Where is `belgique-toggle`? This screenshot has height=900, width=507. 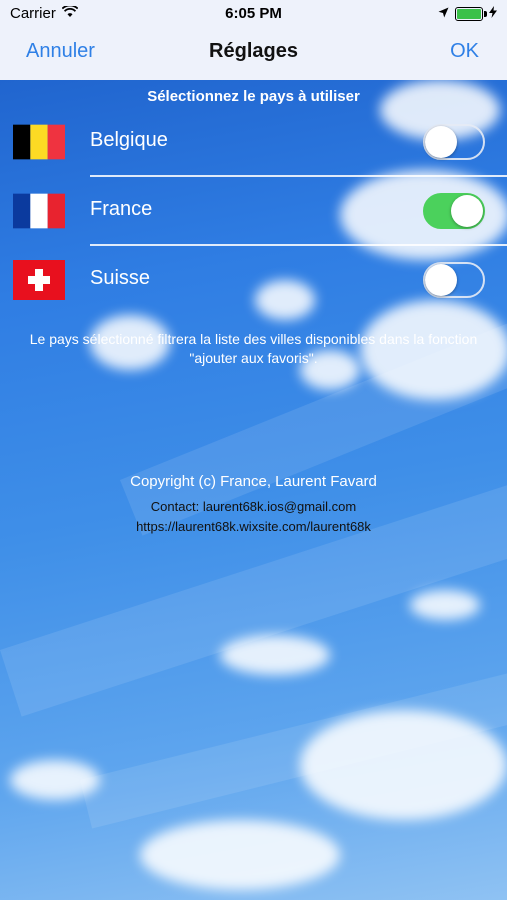 belgique-toggle is located at coordinates (454, 142).